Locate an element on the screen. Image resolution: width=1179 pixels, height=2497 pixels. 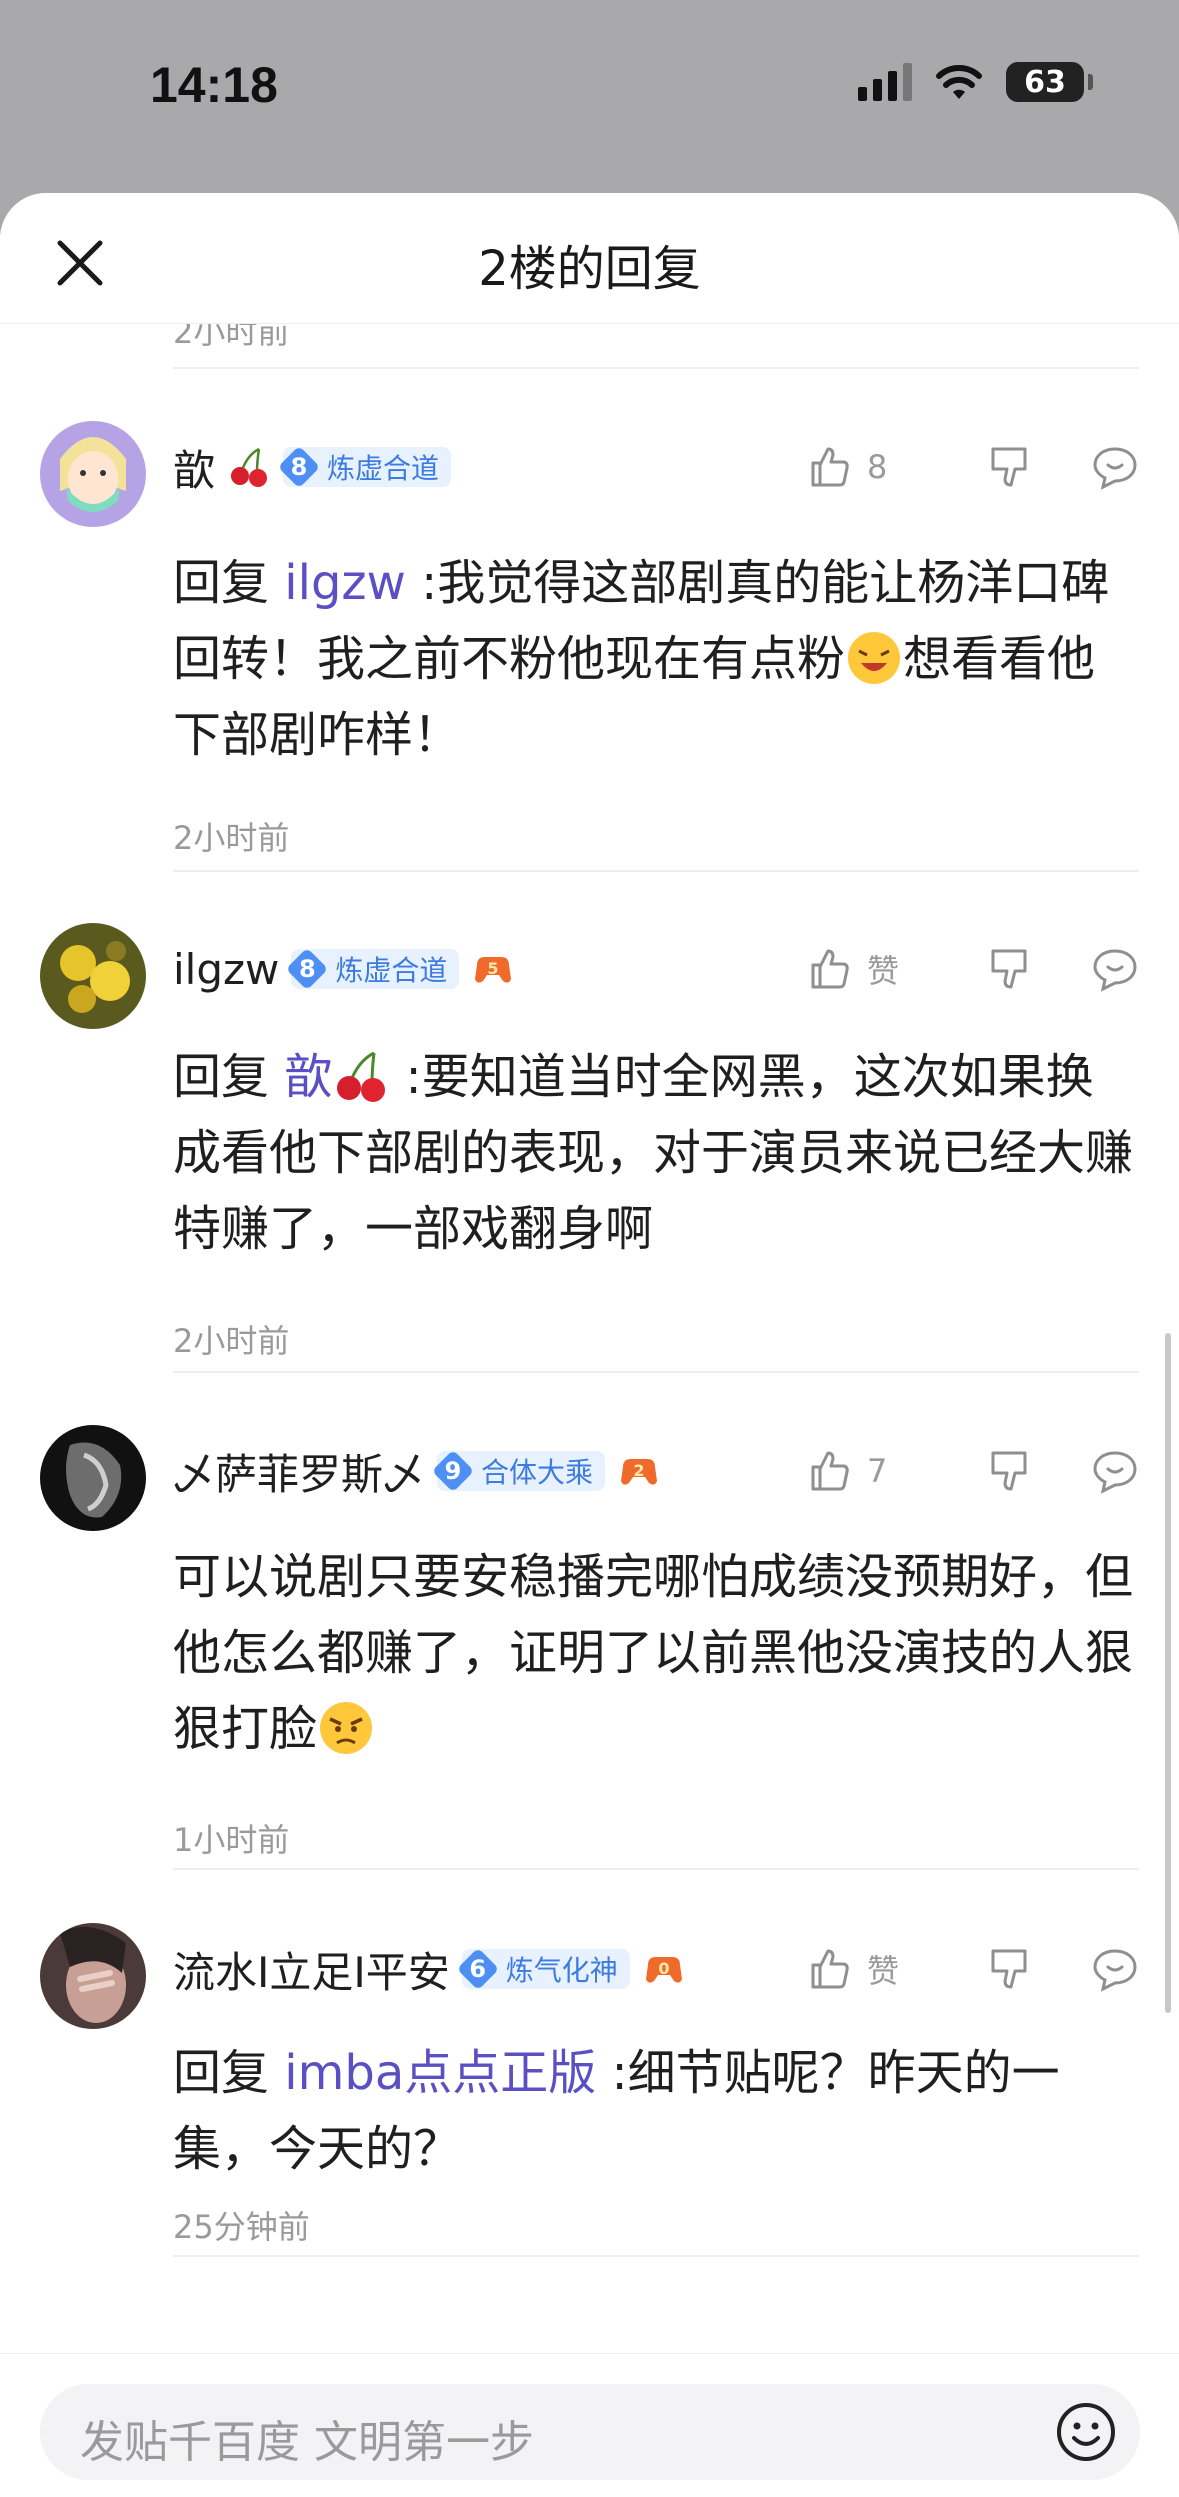
name-row: 乄萨菲罗斯乄 9 合体大乘 2 is located at coordinates (417, 1471).